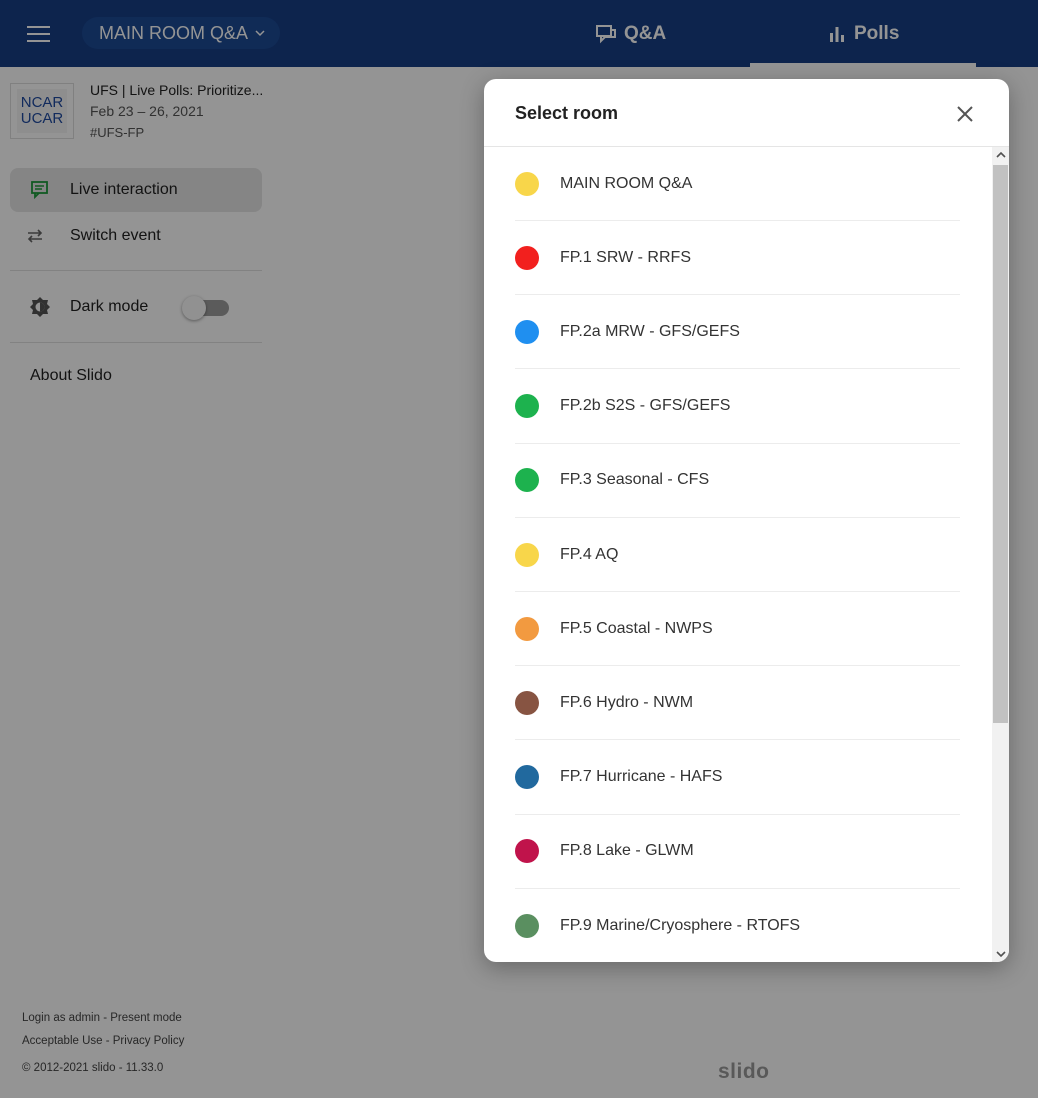 The image size is (1038, 1098). Describe the element at coordinates (650, 331) in the screenshot. I see `room-name: FP.2a MRW - GFS/GEFS` at that location.